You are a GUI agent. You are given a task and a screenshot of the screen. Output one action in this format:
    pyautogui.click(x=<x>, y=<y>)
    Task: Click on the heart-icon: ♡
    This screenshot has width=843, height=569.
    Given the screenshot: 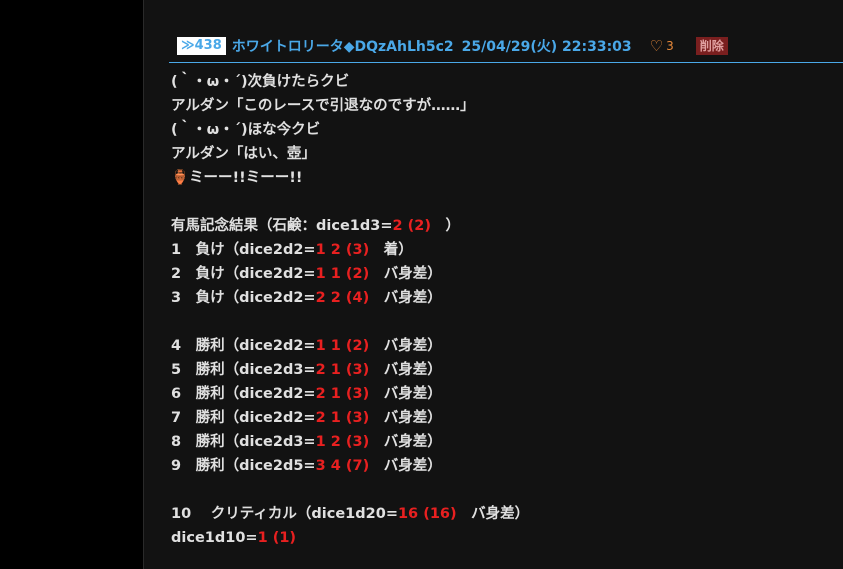 What is the action you would take?
    pyautogui.click(x=656, y=45)
    